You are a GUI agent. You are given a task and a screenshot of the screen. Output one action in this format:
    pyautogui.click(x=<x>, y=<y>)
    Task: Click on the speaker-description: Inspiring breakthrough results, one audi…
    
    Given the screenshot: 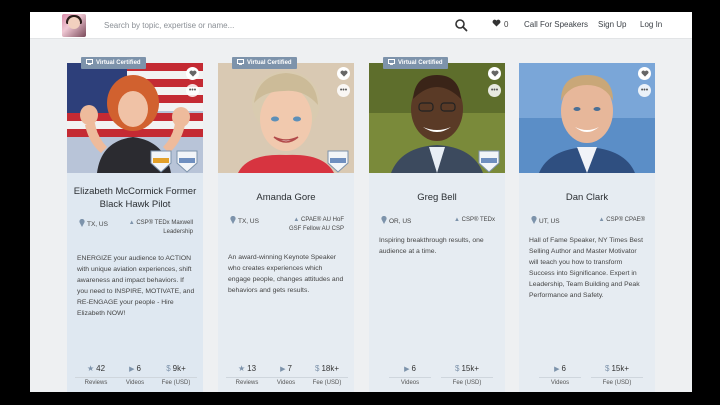 What is the action you would take?
    pyautogui.click(x=431, y=246)
    